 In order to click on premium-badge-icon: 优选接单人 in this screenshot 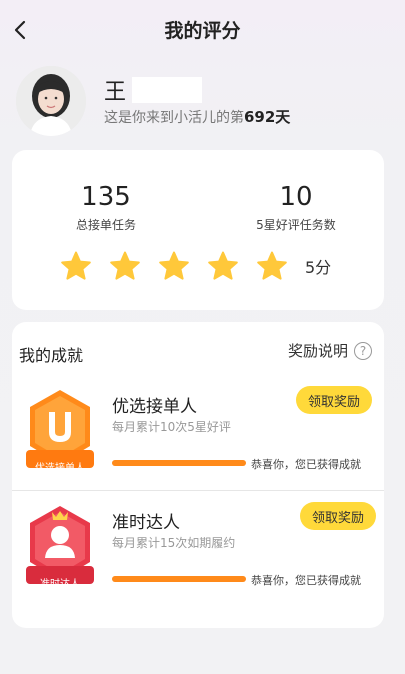, I will do `click(60, 436)`.